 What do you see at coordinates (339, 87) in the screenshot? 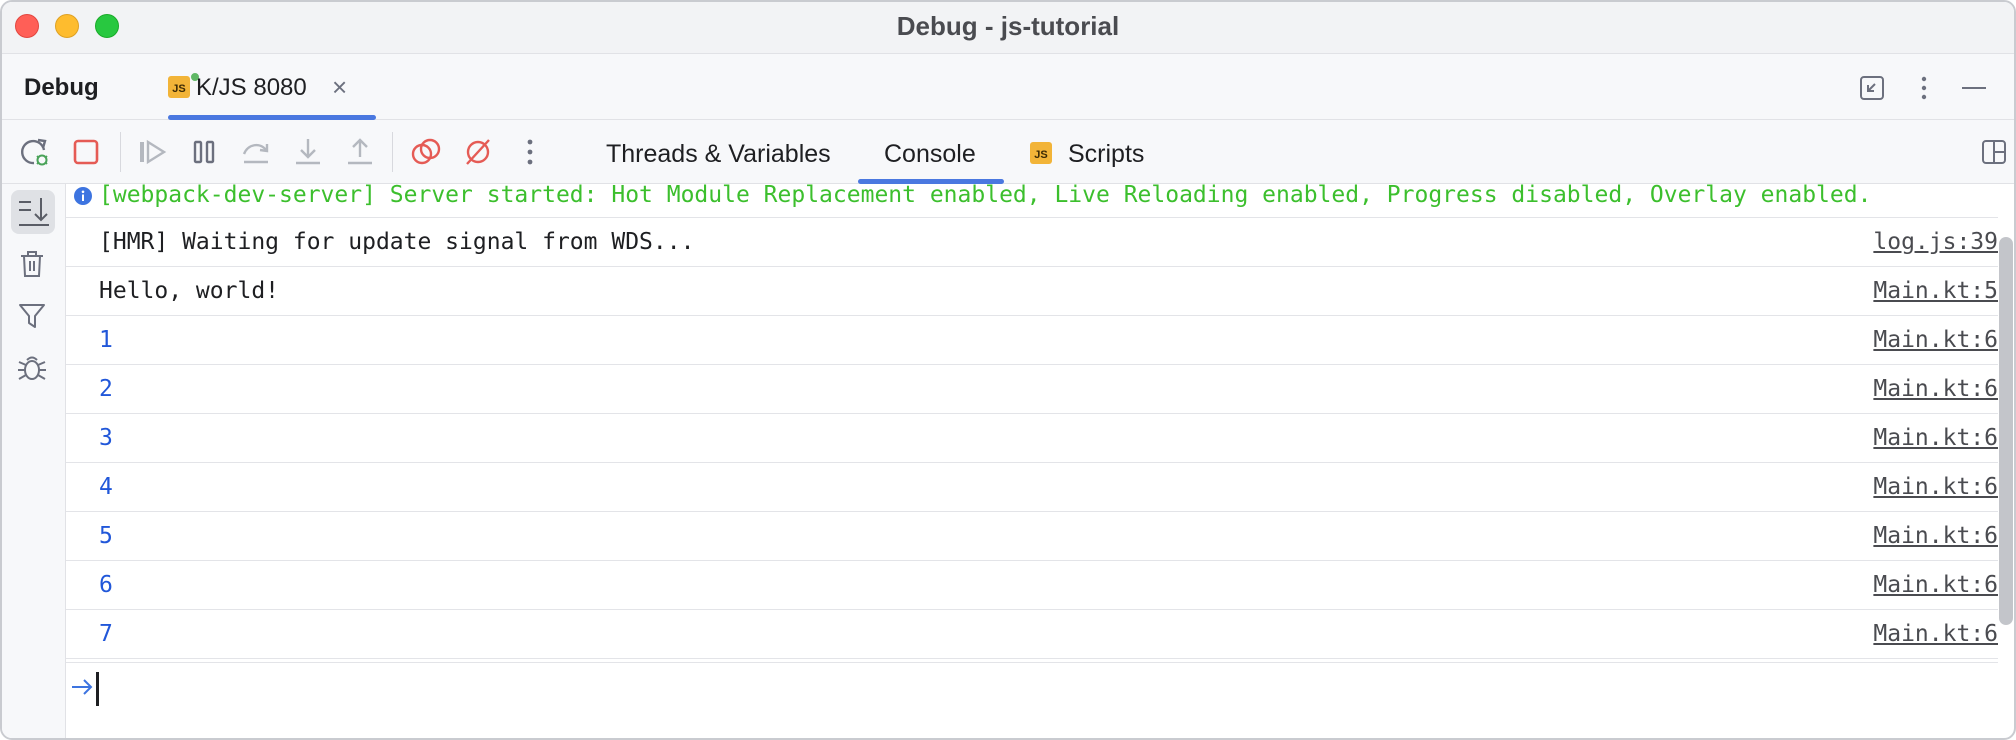
I see `close-icon: ×` at bounding box center [339, 87].